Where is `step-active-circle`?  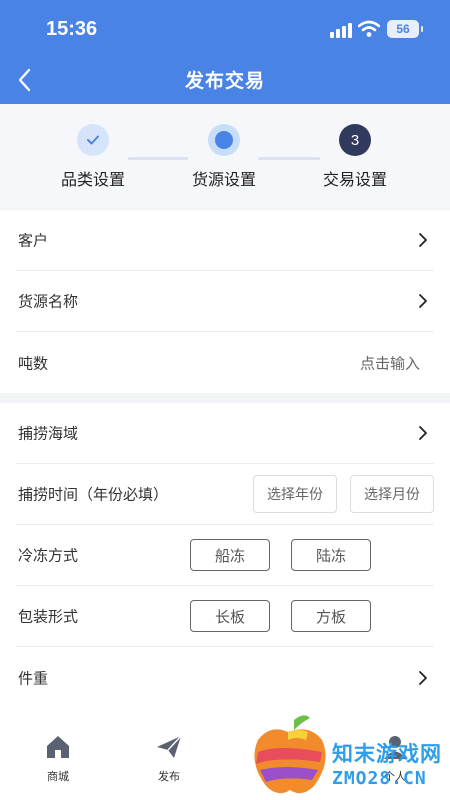 step-active-circle is located at coordinates (224, 140).